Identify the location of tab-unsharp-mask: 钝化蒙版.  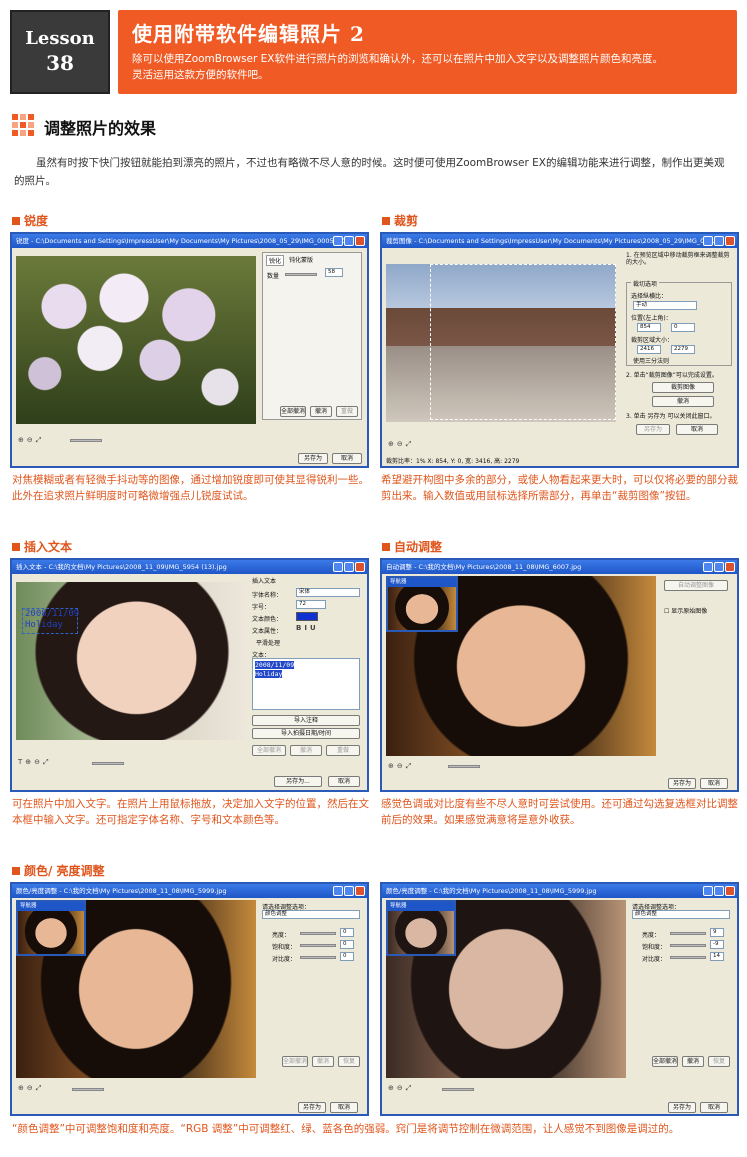
(301, 259).